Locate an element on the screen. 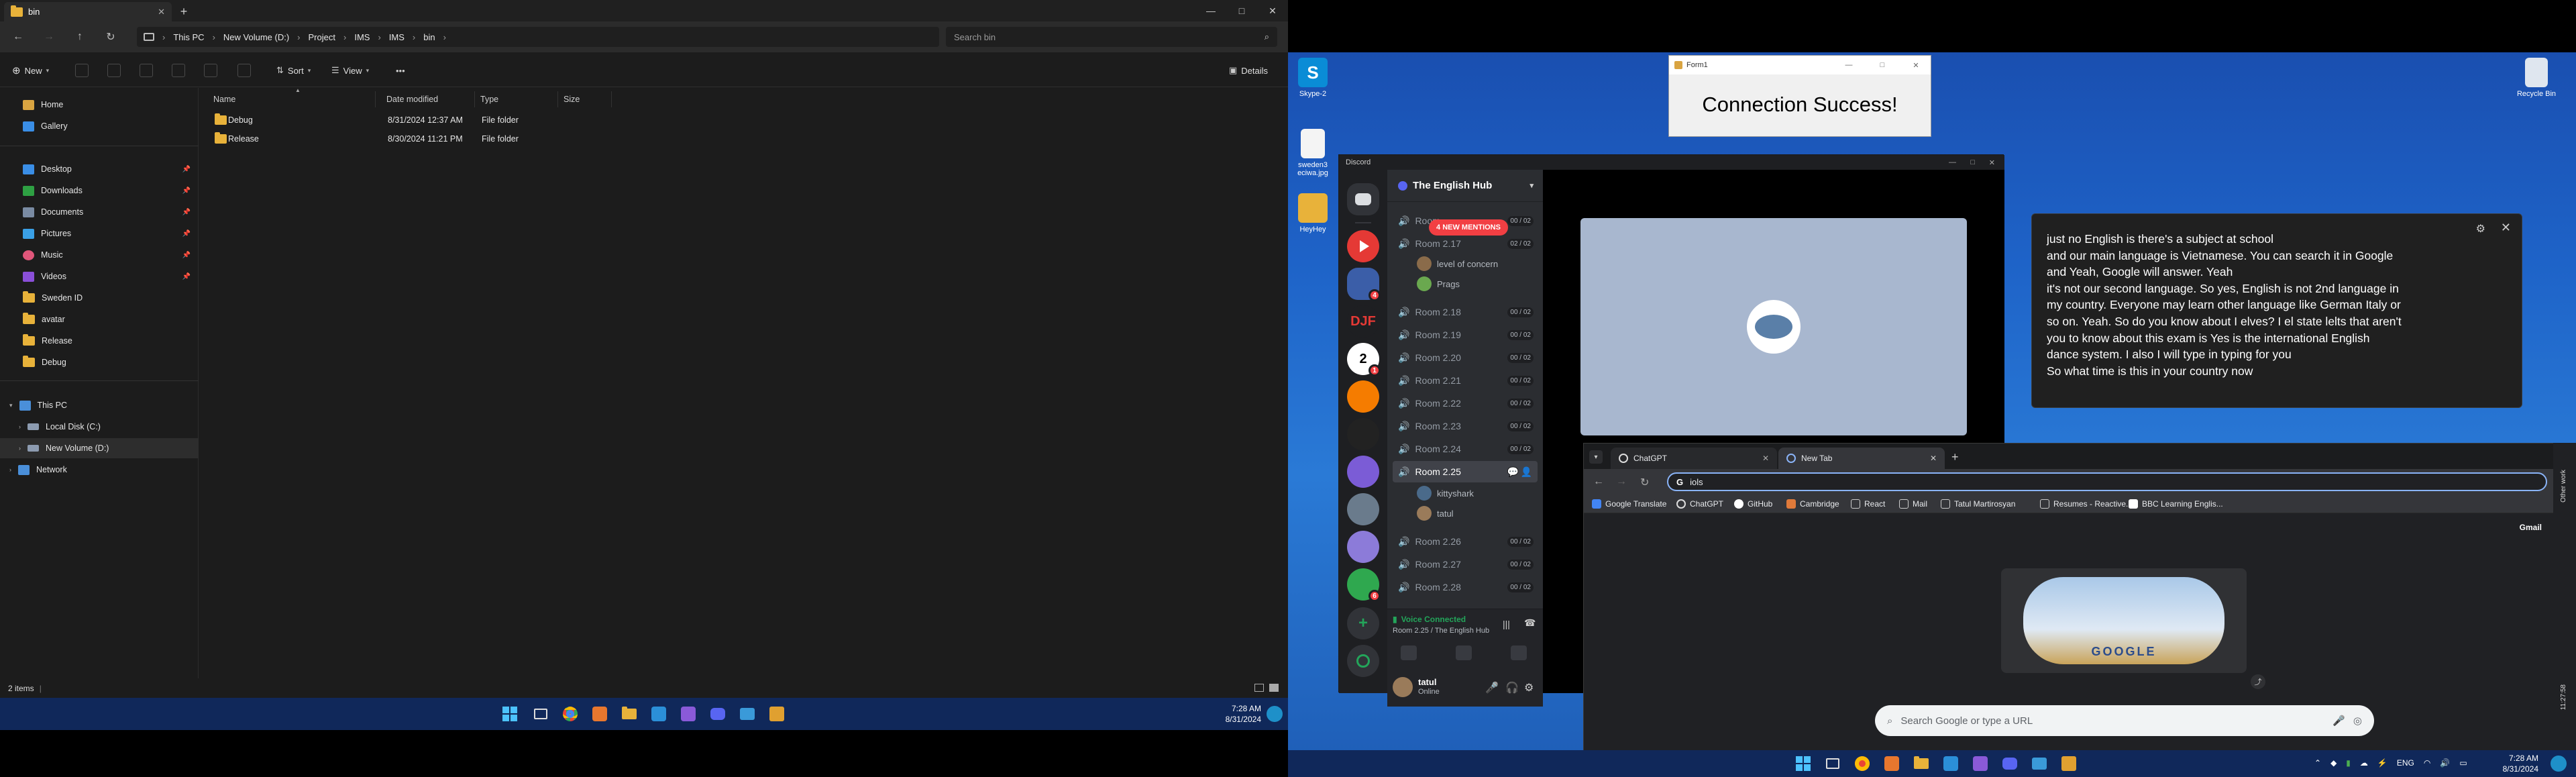 Image resolution: width=2576 pixels, height=777 pixels. cut-icon is located at coordinates (82, 70).